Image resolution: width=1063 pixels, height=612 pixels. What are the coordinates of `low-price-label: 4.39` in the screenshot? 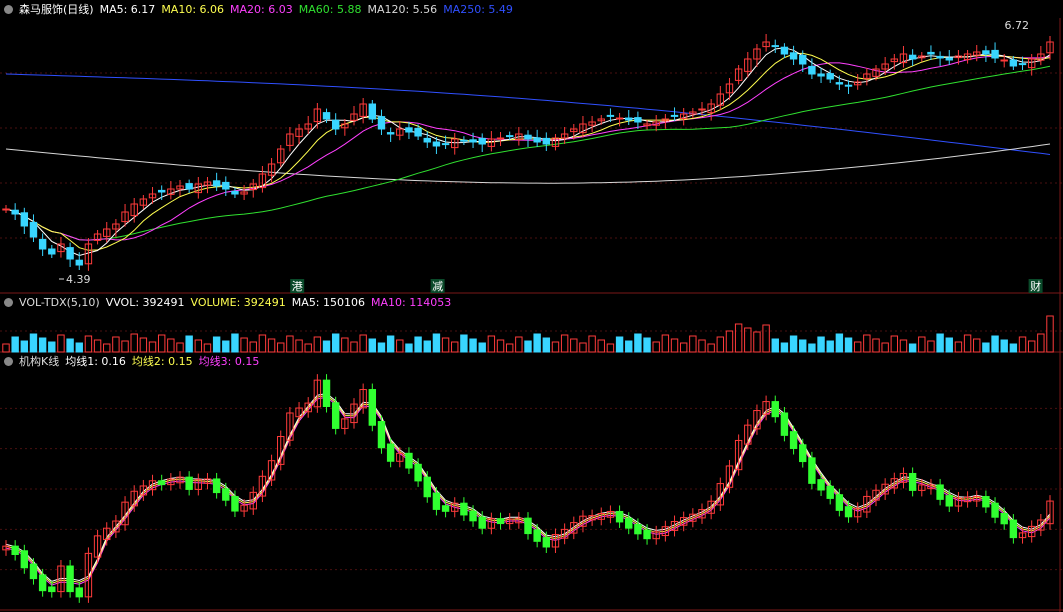 It's located at (78, 279).